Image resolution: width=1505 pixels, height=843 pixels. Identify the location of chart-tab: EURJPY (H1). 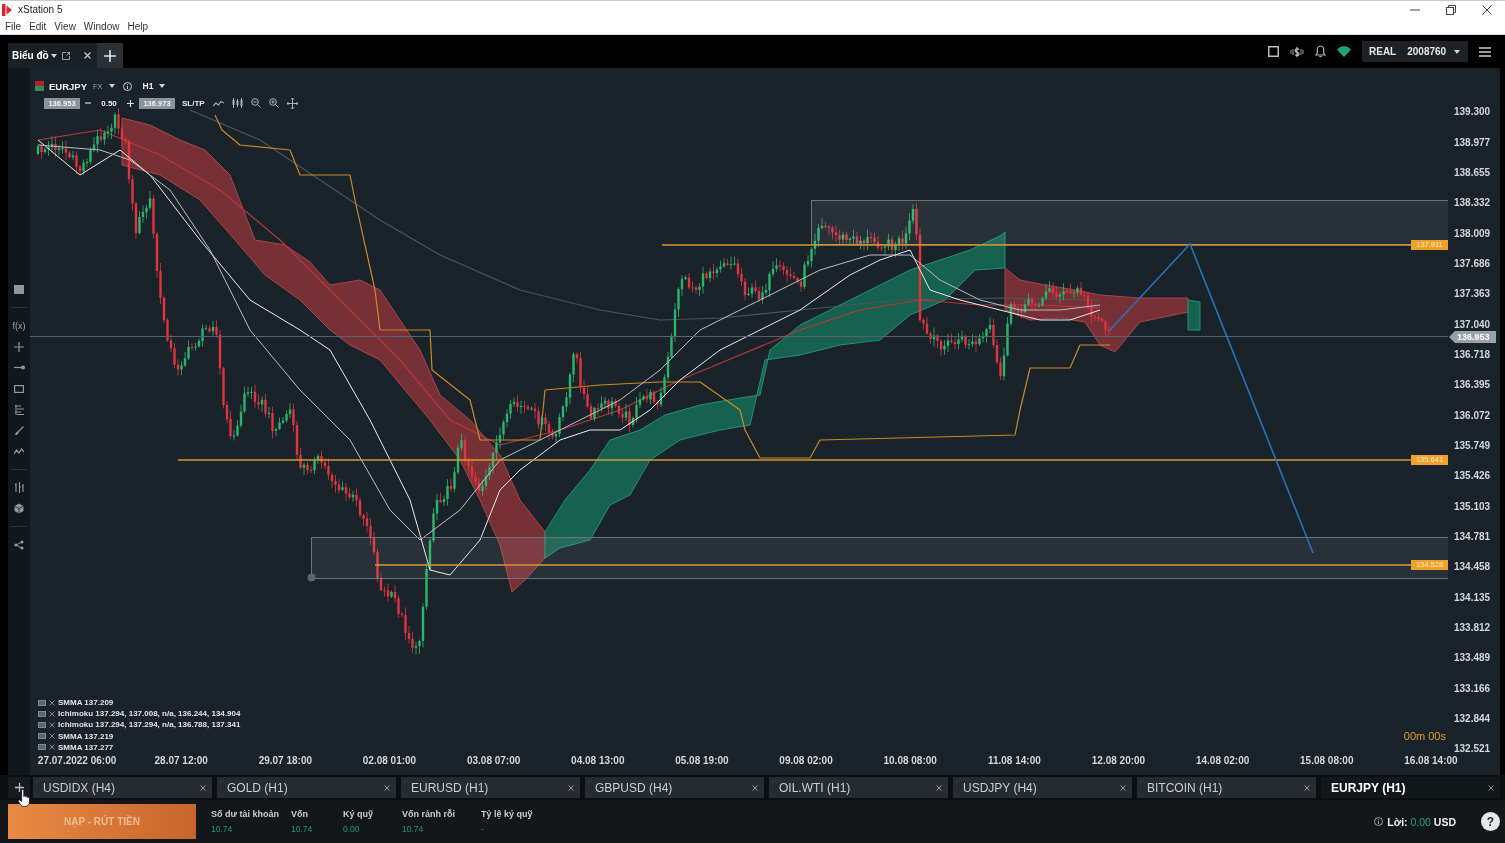
(1410, 787).